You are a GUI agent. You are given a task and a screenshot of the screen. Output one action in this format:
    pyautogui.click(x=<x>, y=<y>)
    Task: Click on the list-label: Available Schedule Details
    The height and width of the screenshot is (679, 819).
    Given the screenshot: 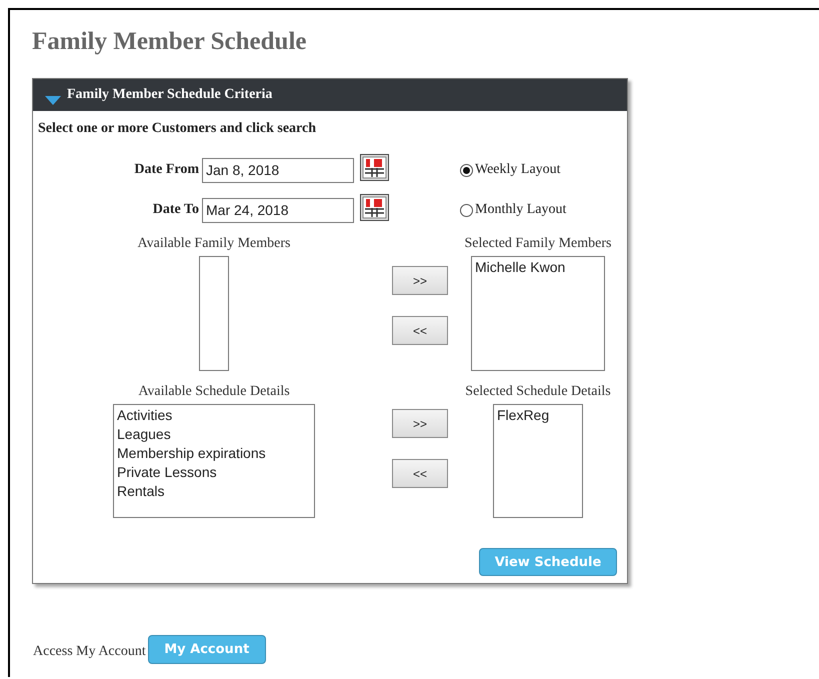 What is the action you would take?
    pyautogui.click(x=214, y=392)
    